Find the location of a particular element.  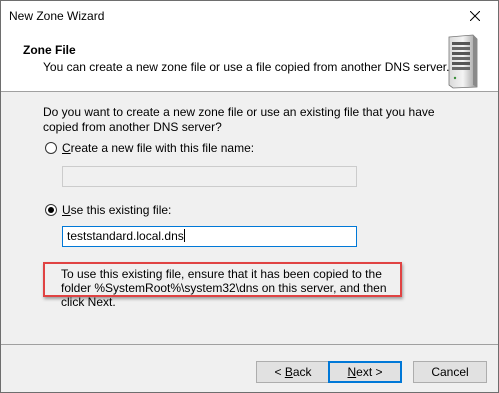

create-new-file-radio: Create a new file with this file name: is located at coordinates (149, 148).